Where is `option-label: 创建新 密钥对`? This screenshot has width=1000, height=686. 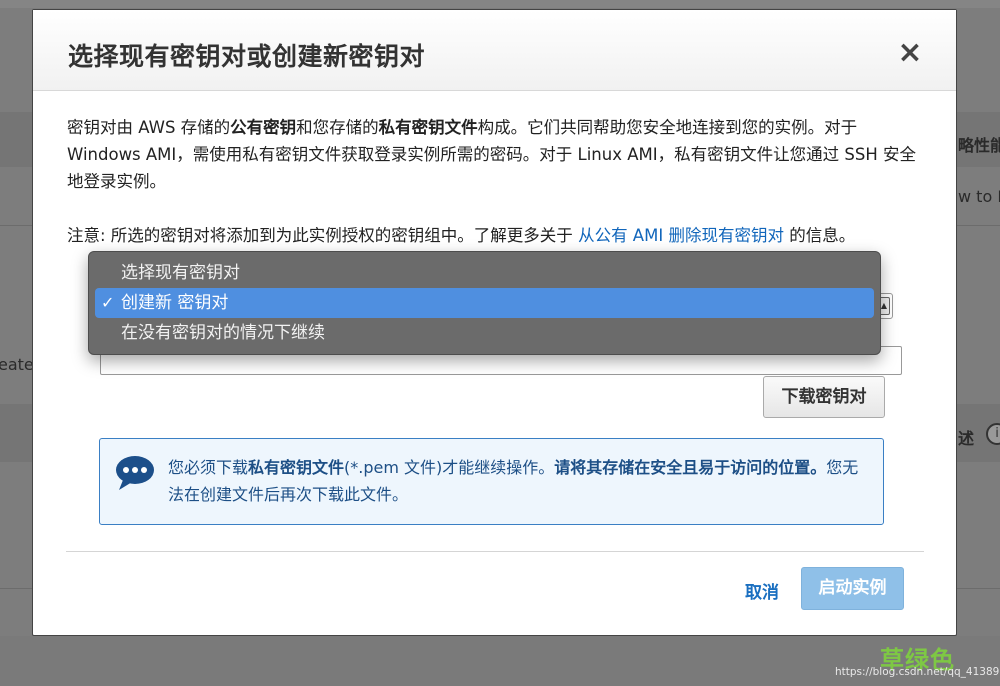 option-label: 创建新 密钥对 is located at coordinates (175, 303).